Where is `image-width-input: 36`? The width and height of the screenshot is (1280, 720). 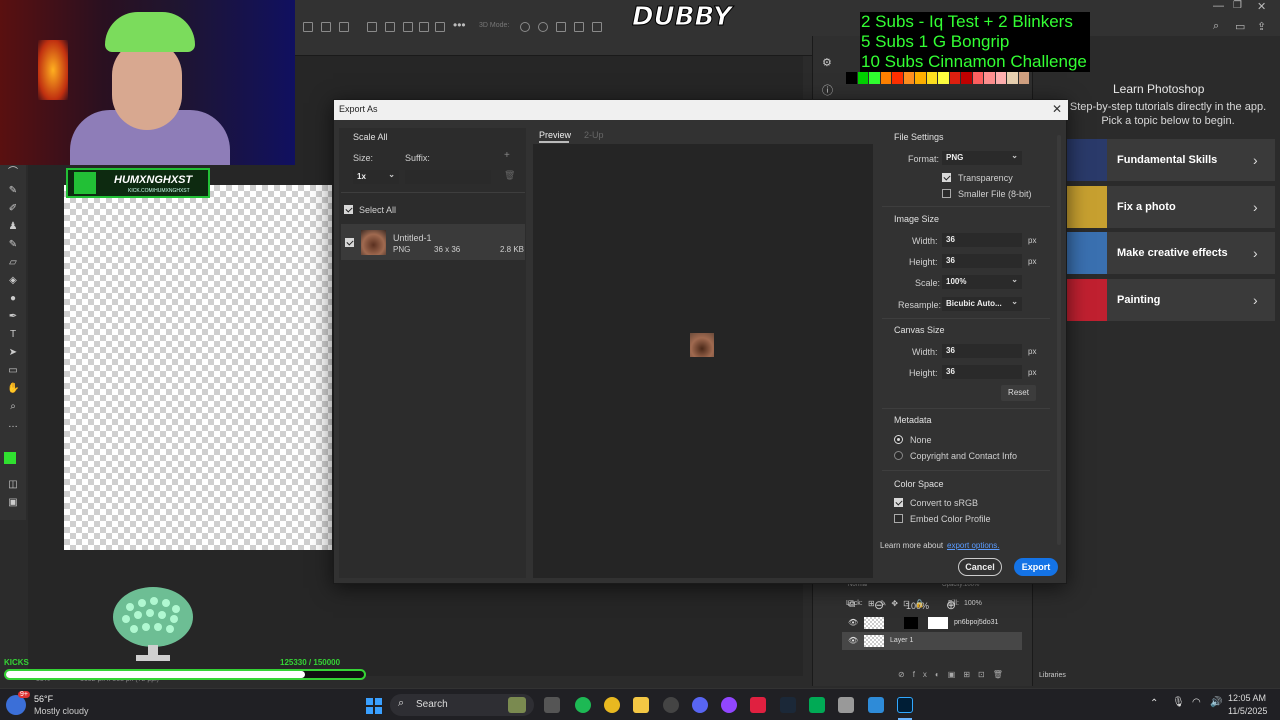
image-width-input: 36 is located at coordinates (982, 240).